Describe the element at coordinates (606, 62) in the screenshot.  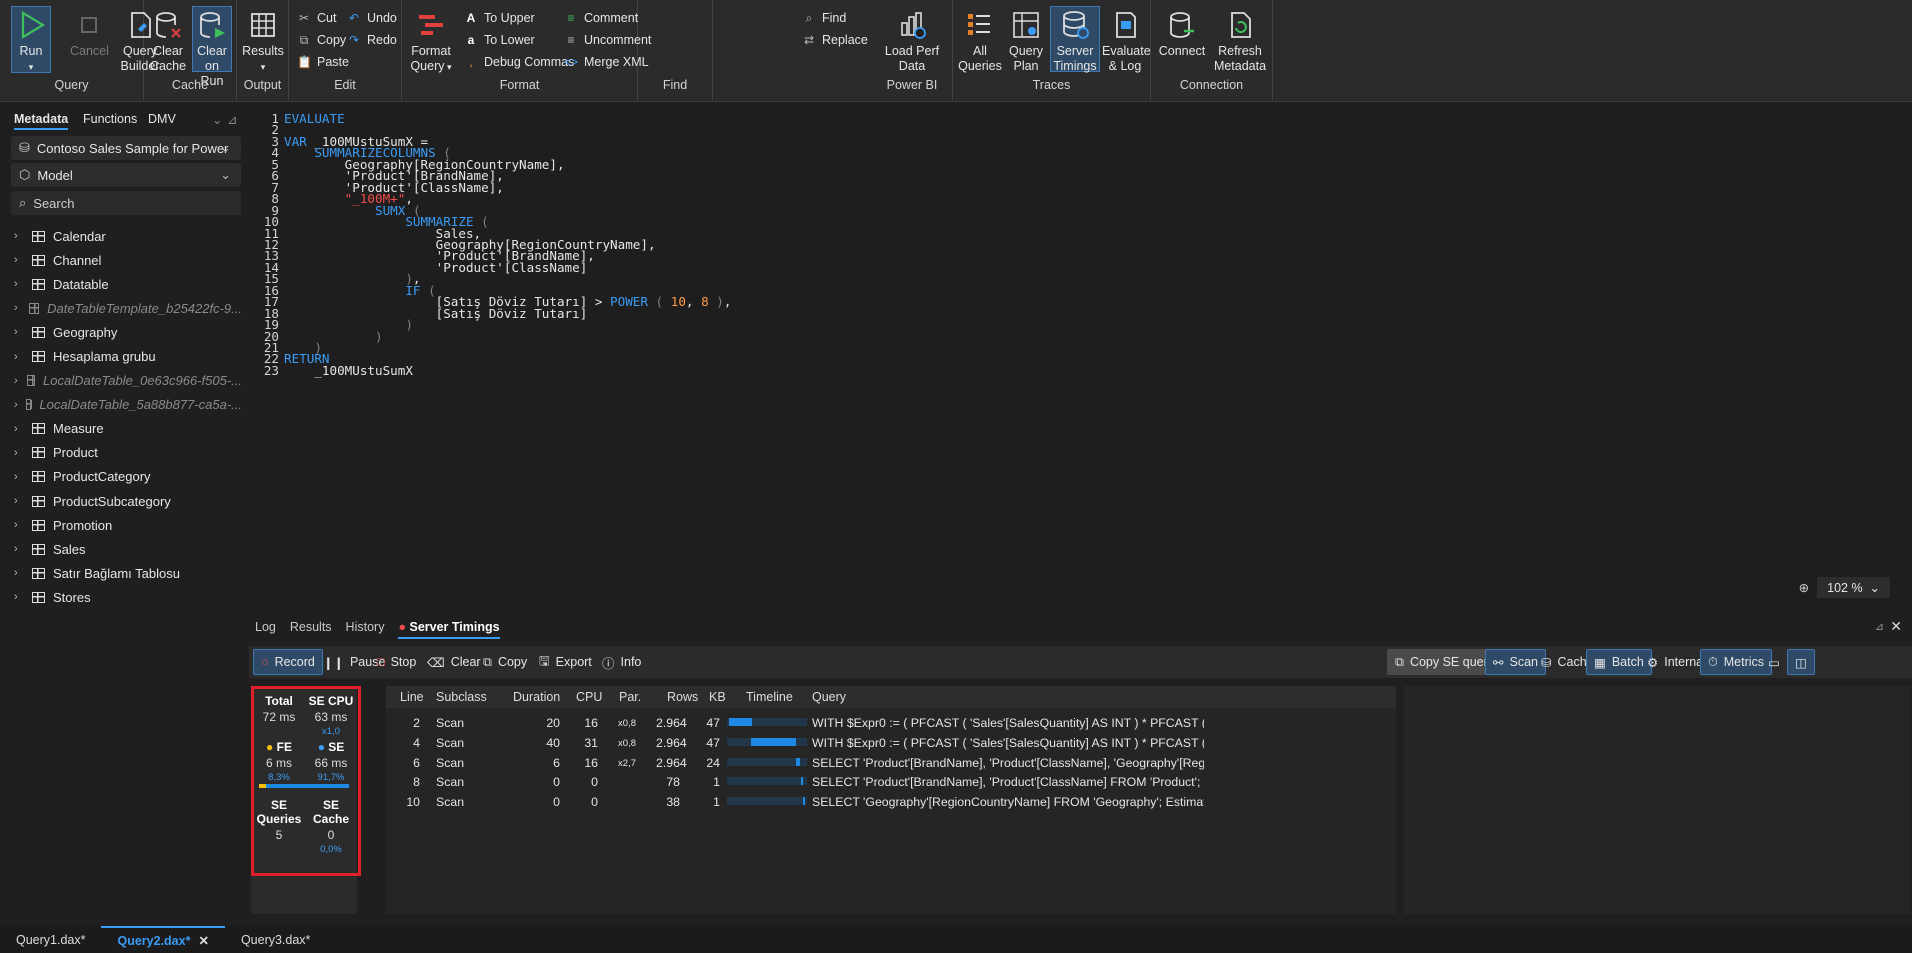
I see `merge-xml-button: <> Merge XML` at that location.